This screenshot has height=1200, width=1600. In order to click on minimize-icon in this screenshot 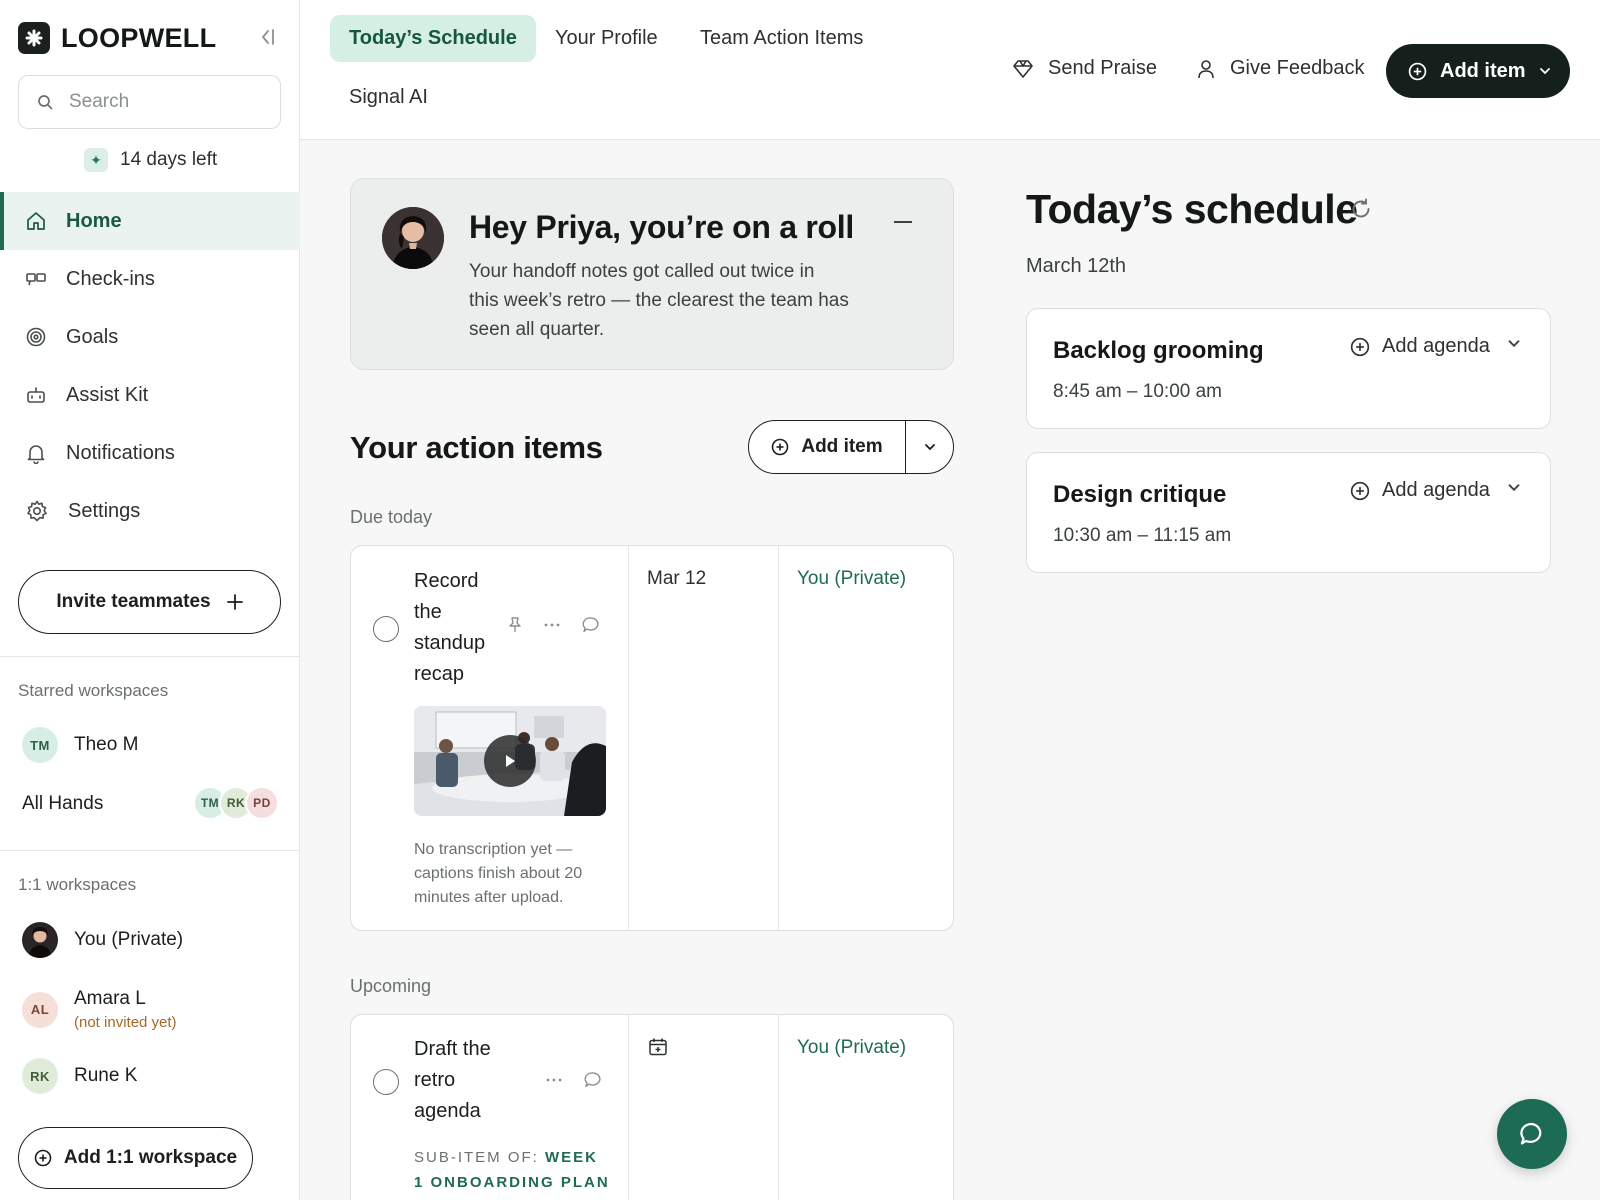, I will do `click(903, 222)`.